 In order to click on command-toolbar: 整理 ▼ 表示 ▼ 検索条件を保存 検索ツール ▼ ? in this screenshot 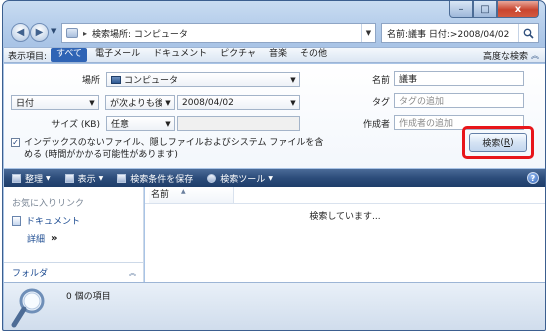, I will do `click(274, 178)`.